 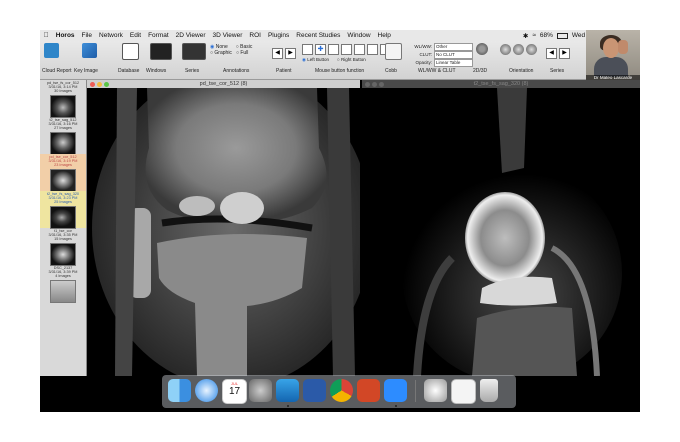 I want to click on clut-label: CLUT:, so click(x=425, y=54).